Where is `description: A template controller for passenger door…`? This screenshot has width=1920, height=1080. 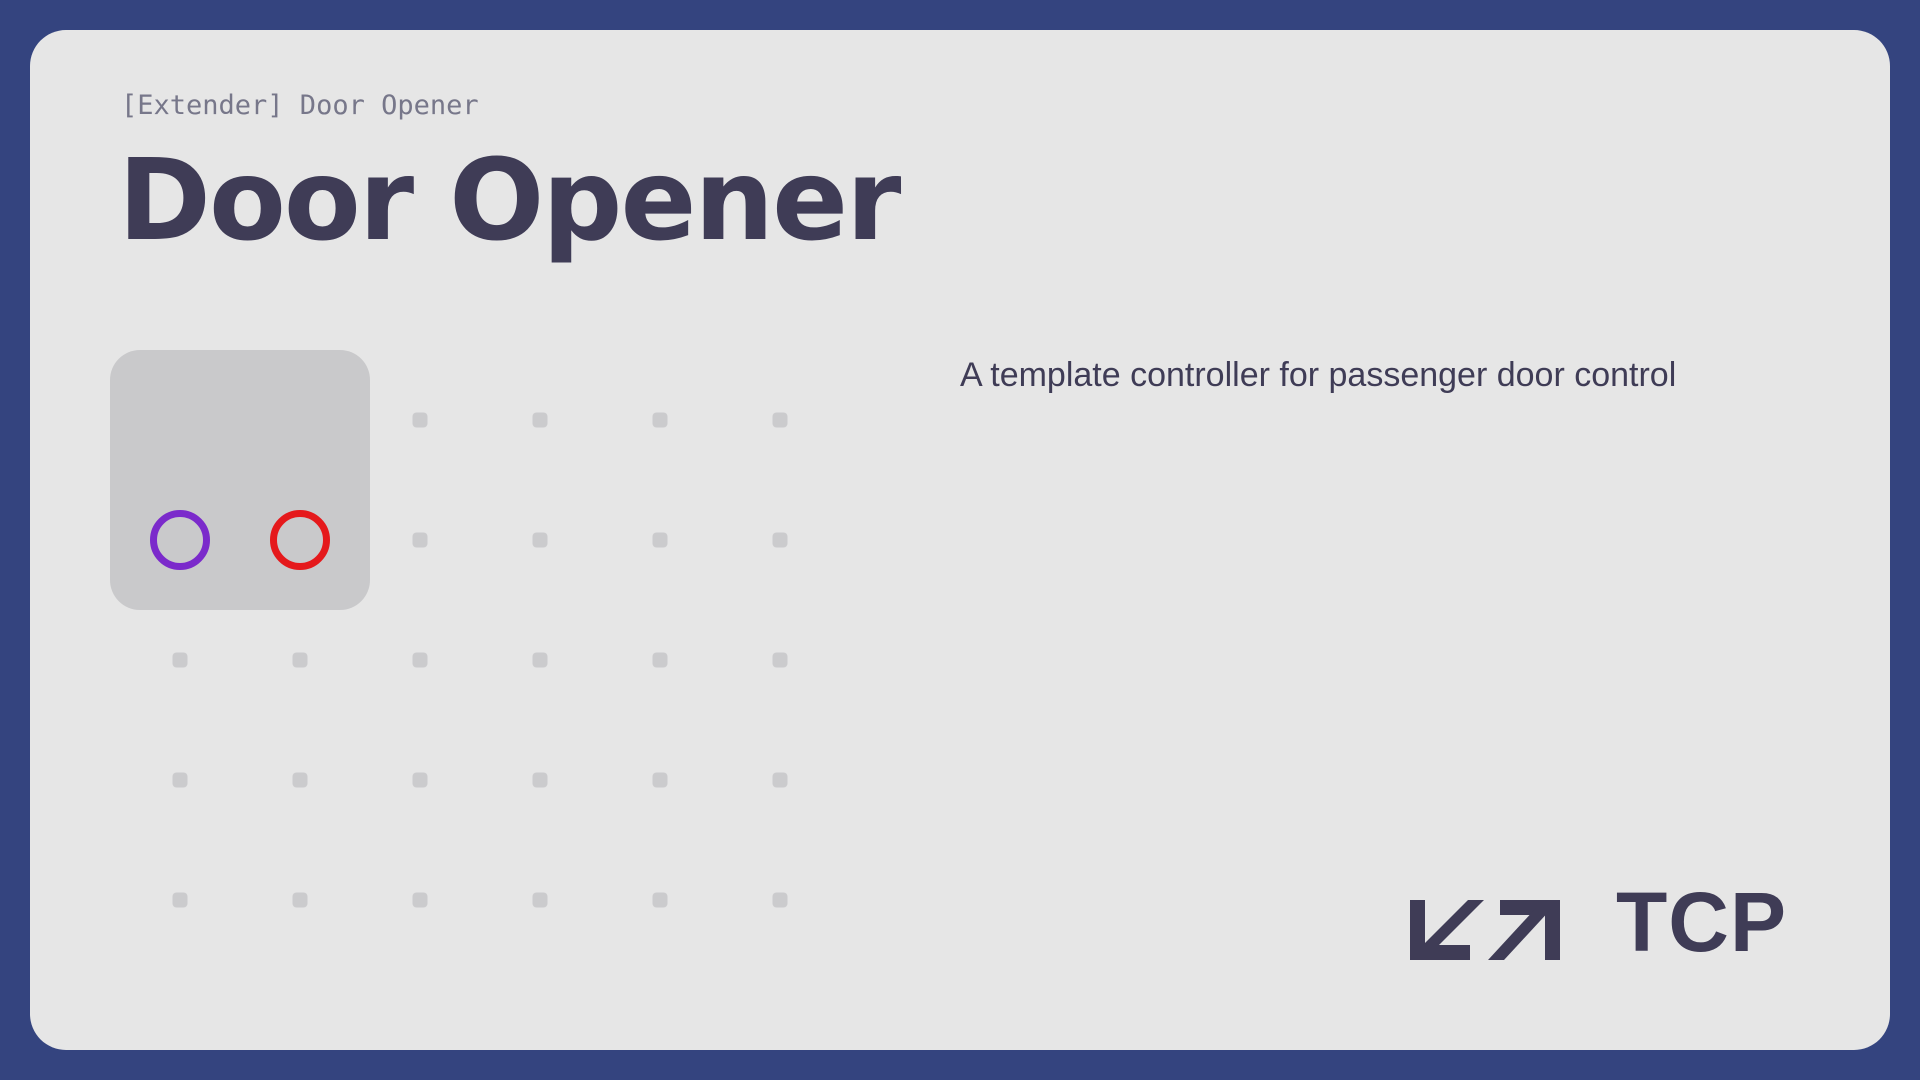
description: A template controller for passenger door… is located at coordinates (1318, 375).